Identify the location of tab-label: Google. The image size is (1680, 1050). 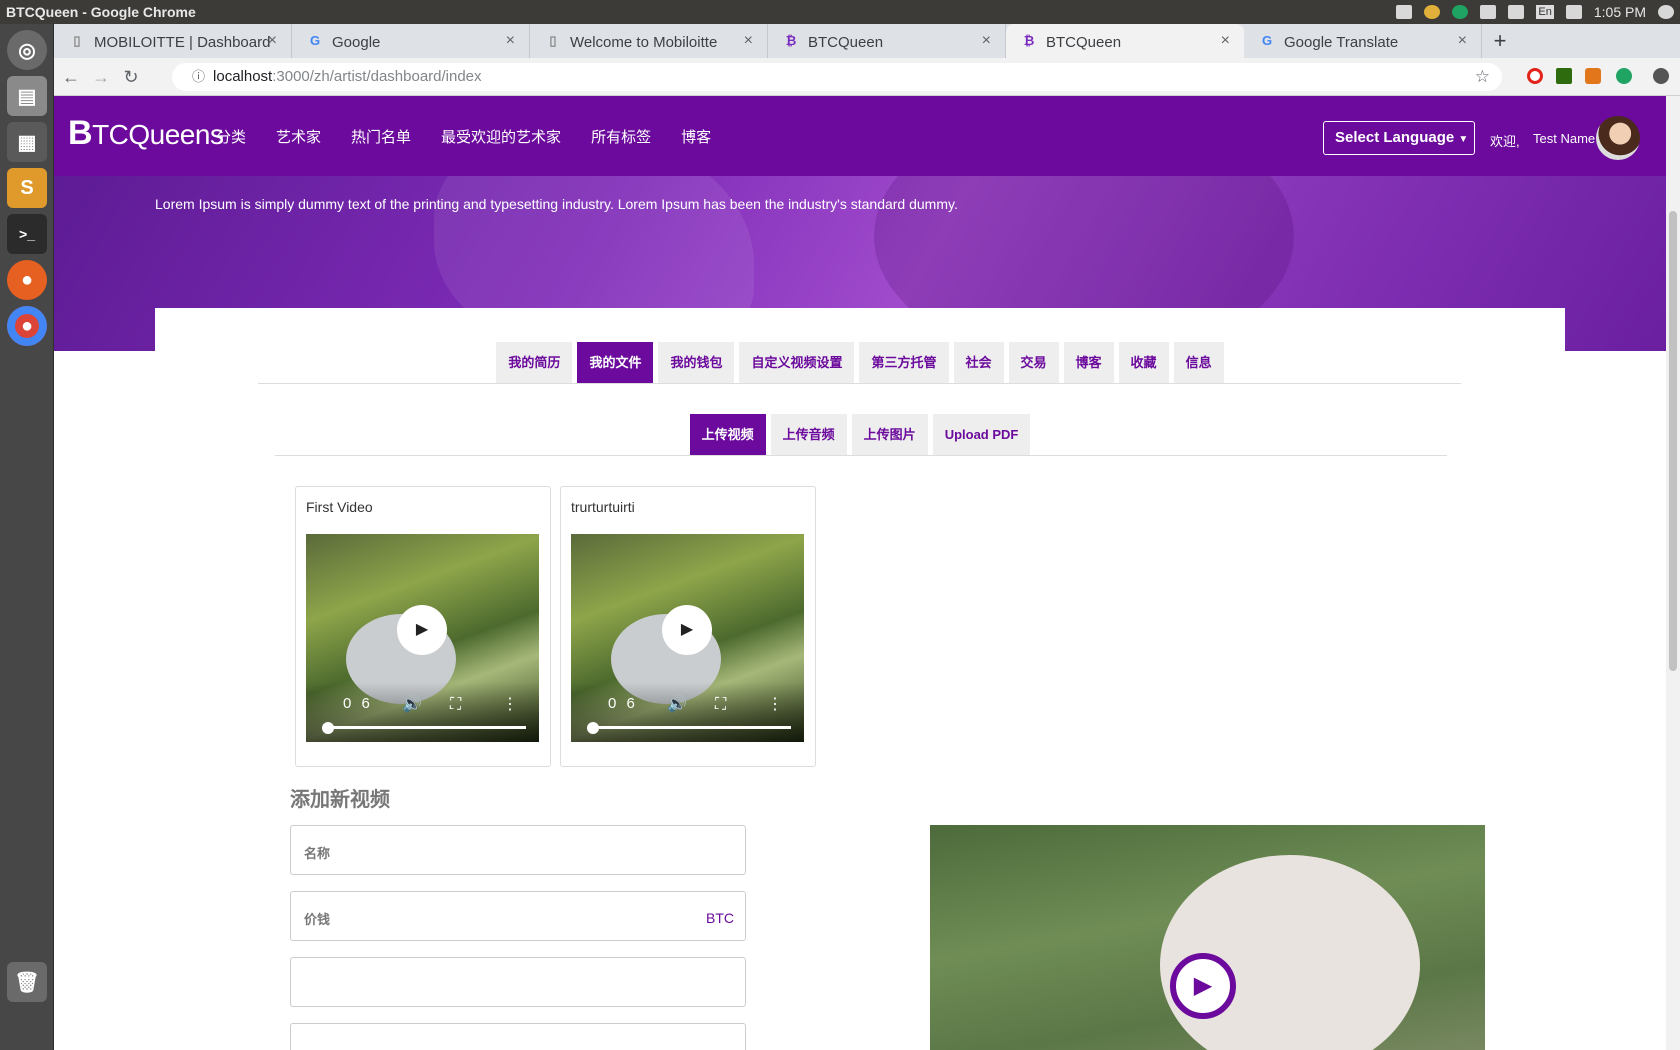
(356, 42).